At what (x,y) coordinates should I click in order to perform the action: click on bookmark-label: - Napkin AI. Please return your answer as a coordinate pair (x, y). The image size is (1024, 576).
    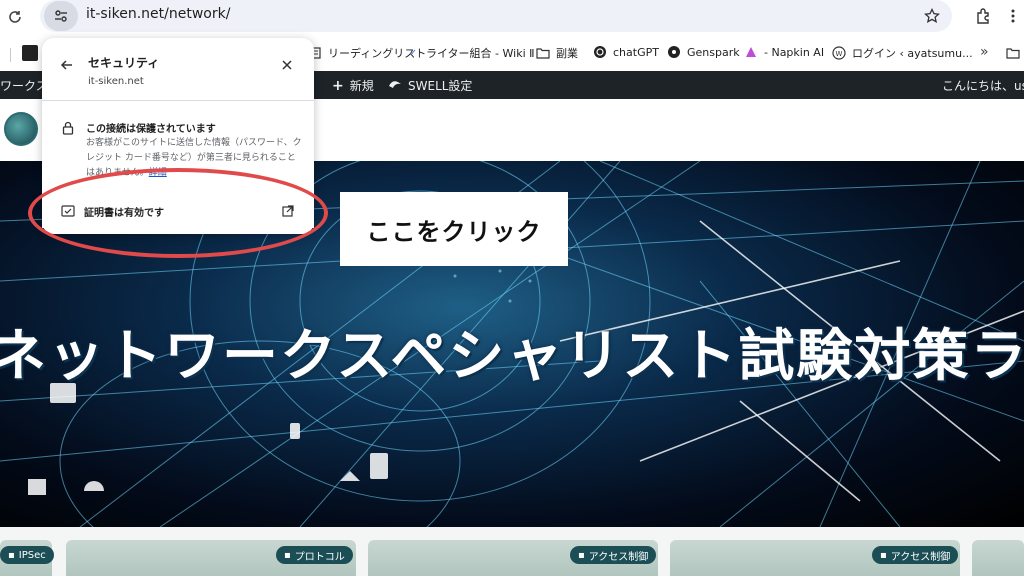
    Looking at the image, I should click on (794, 52).